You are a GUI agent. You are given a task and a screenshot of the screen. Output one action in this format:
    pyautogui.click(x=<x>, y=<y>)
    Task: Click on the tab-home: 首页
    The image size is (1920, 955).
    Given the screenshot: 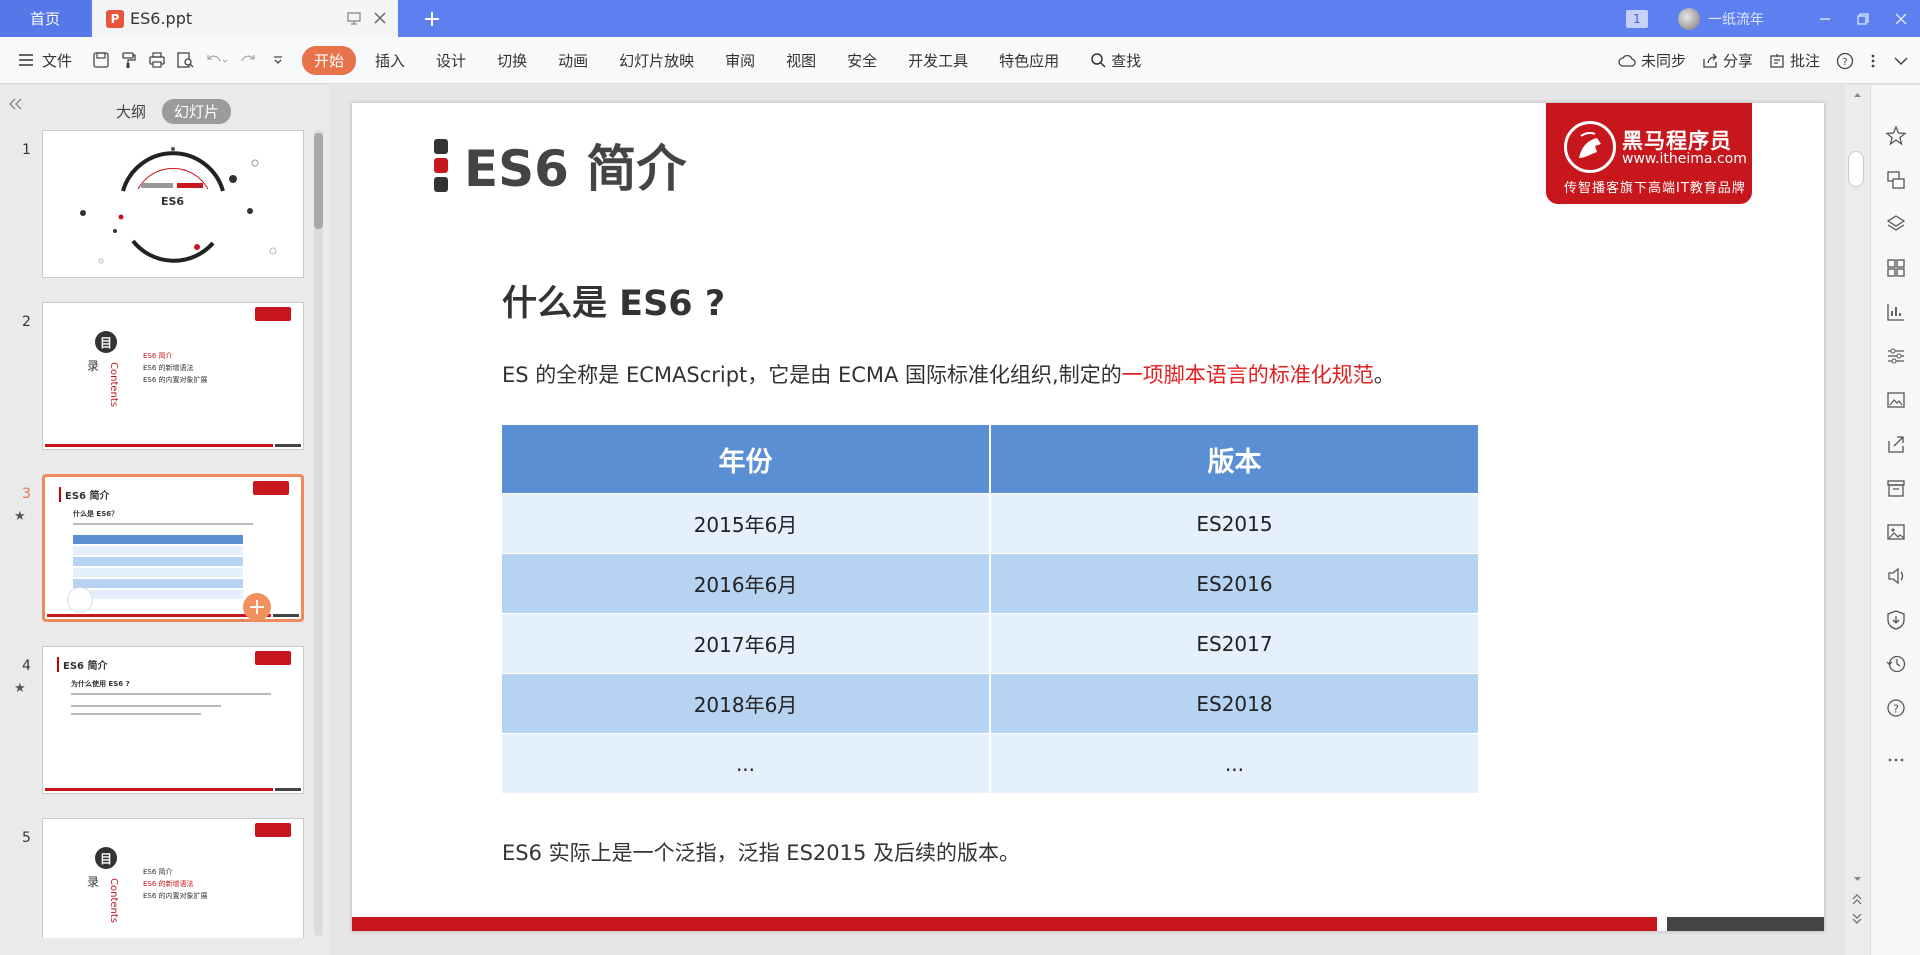 What is the action you would take?
    pyautogui.click(x=45, y=18)
    